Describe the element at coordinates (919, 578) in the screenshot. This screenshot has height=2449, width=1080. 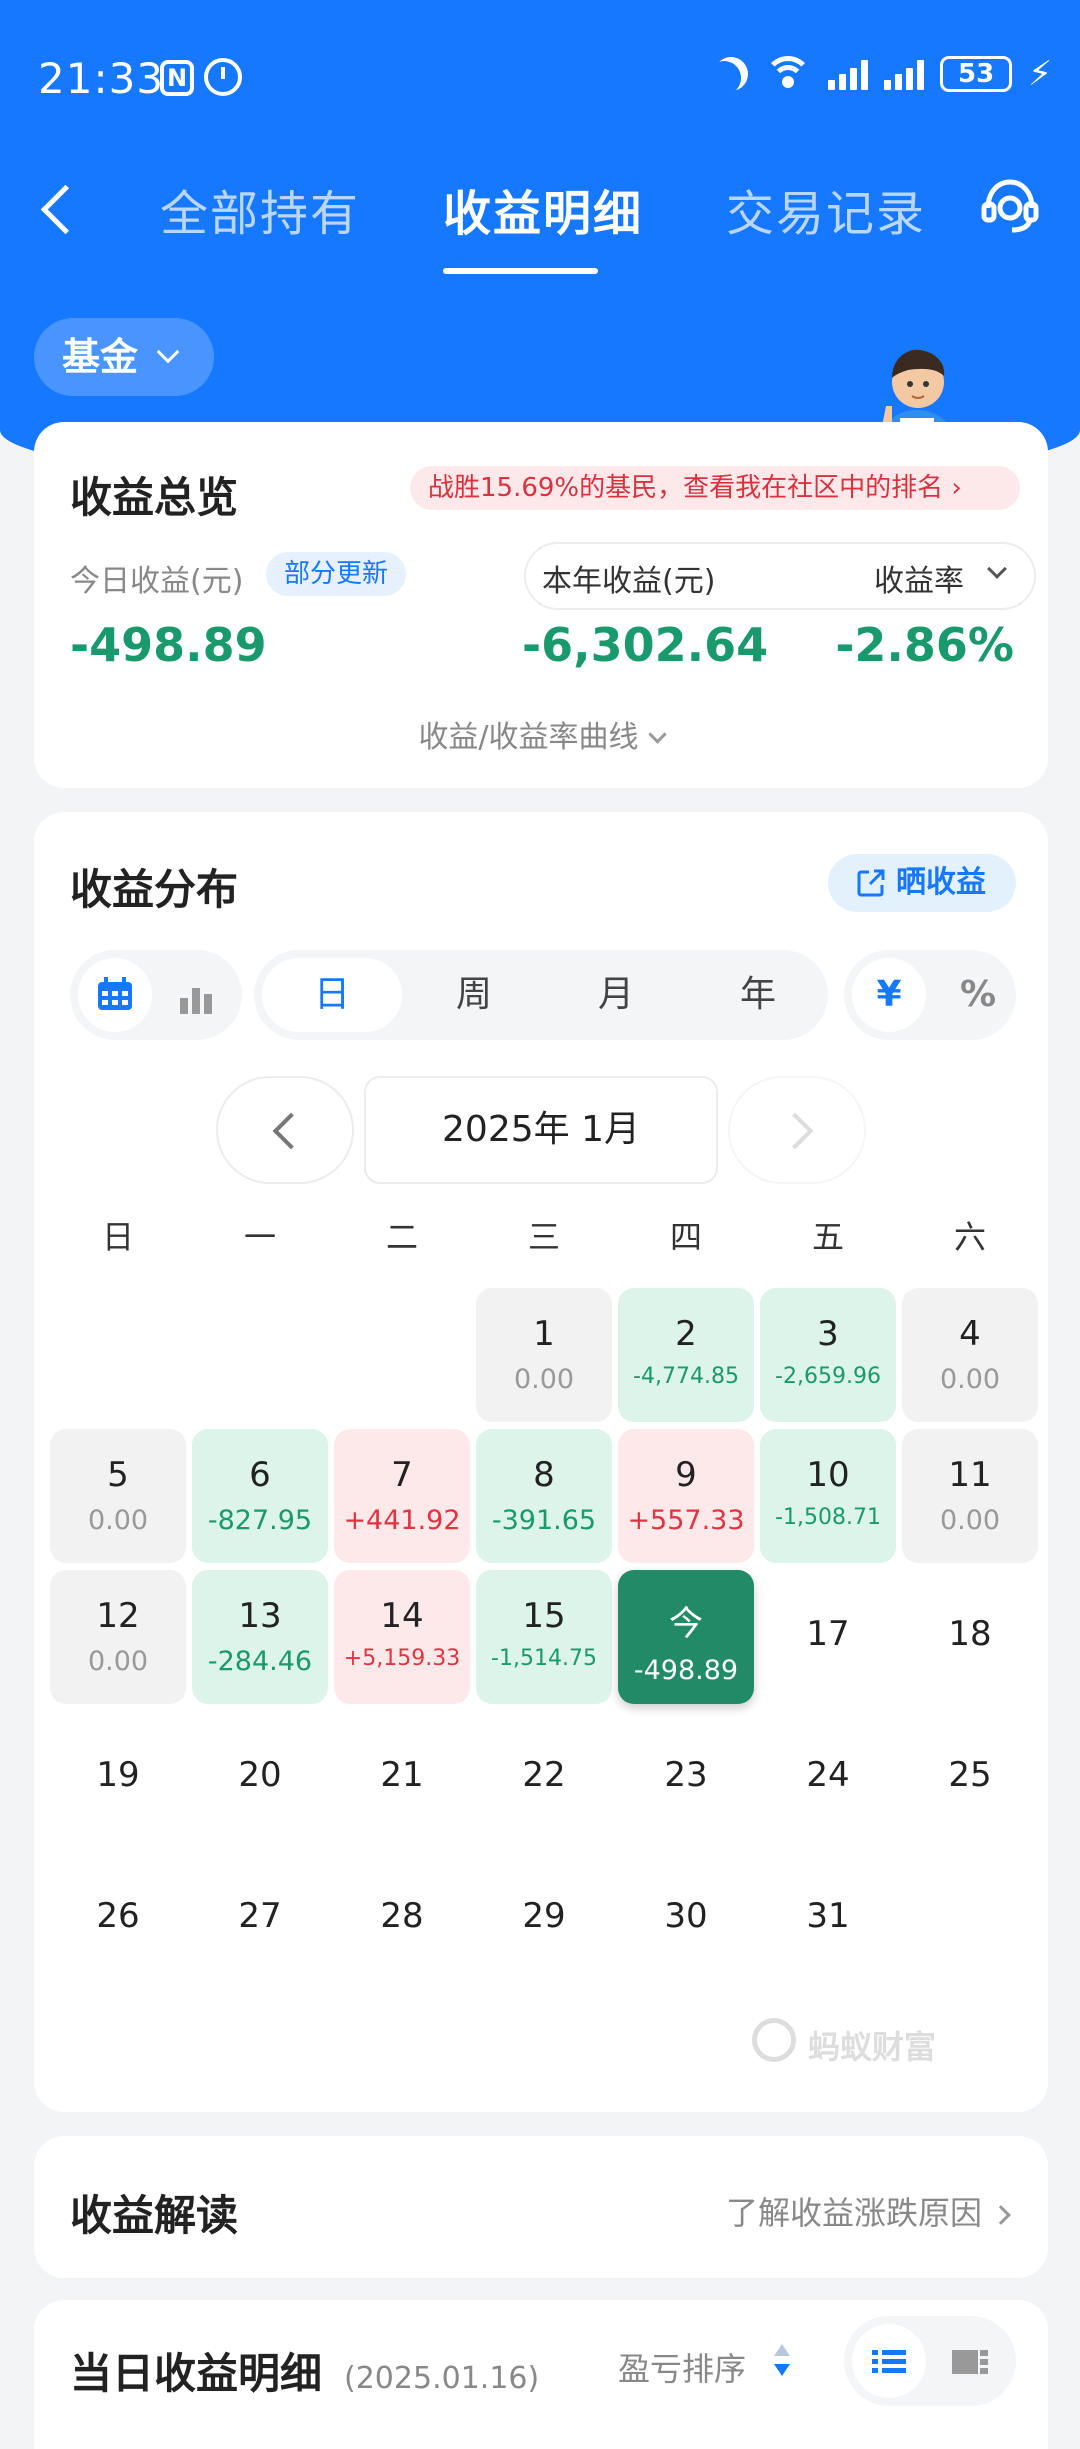
I see `return-rate-dropdown: 收益率` at that location.